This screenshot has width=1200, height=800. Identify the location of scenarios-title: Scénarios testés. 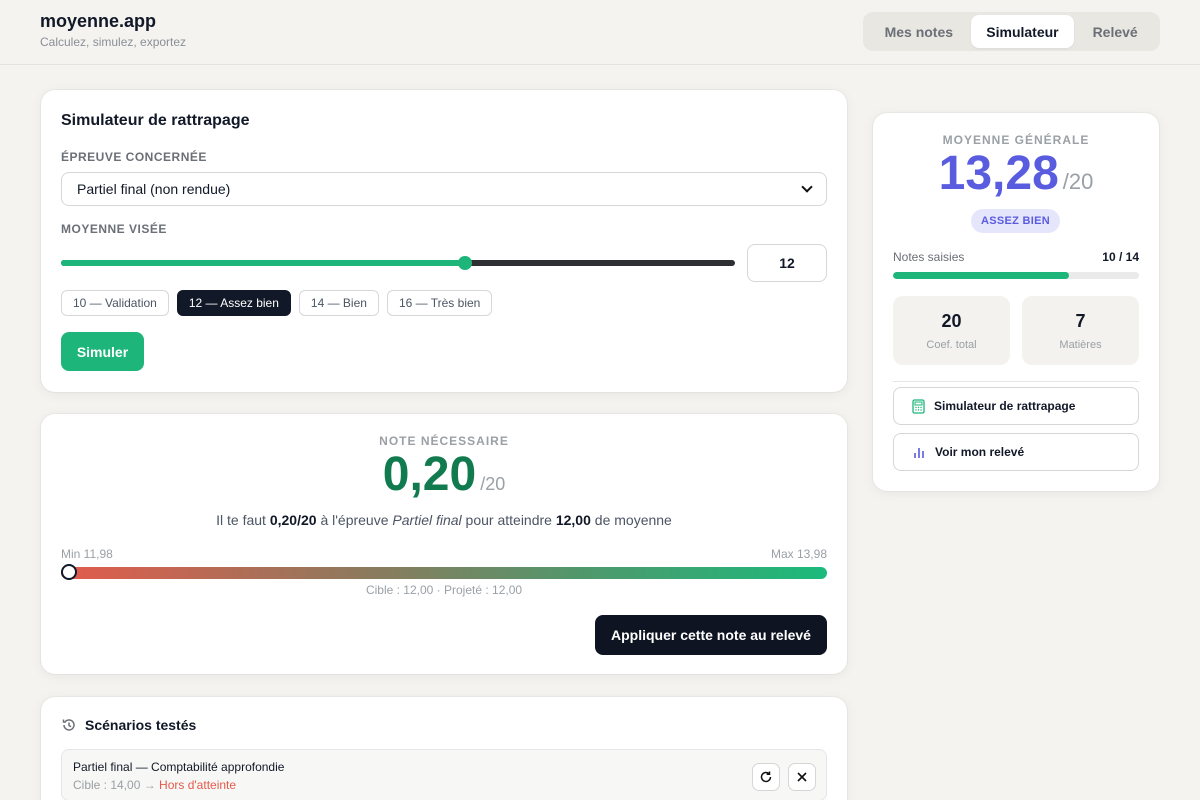
(141, 725).